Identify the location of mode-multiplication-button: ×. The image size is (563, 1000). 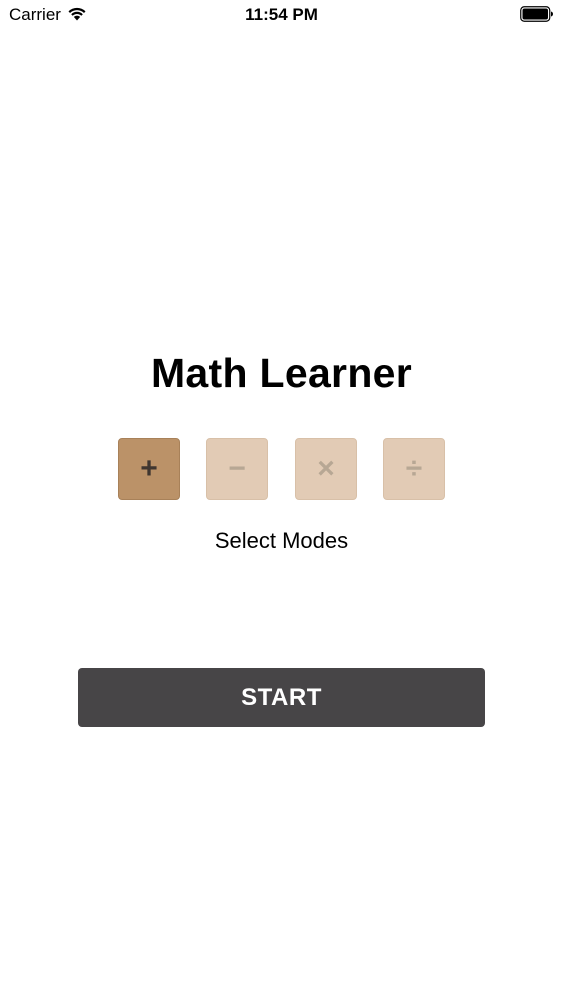
(326, 469).